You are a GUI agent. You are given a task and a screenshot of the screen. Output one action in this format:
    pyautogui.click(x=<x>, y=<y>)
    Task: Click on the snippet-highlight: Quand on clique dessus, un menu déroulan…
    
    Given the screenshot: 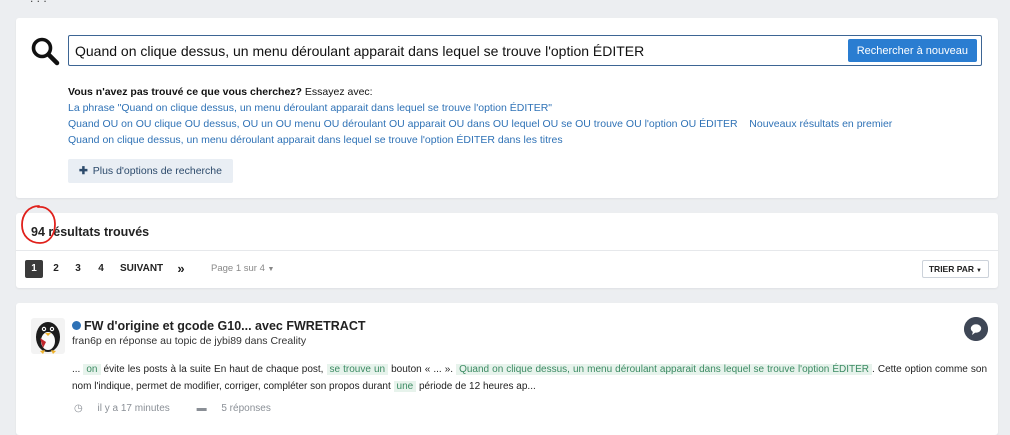 What is the action you would take?
    pyautogui.click(x=664, y=369)
    